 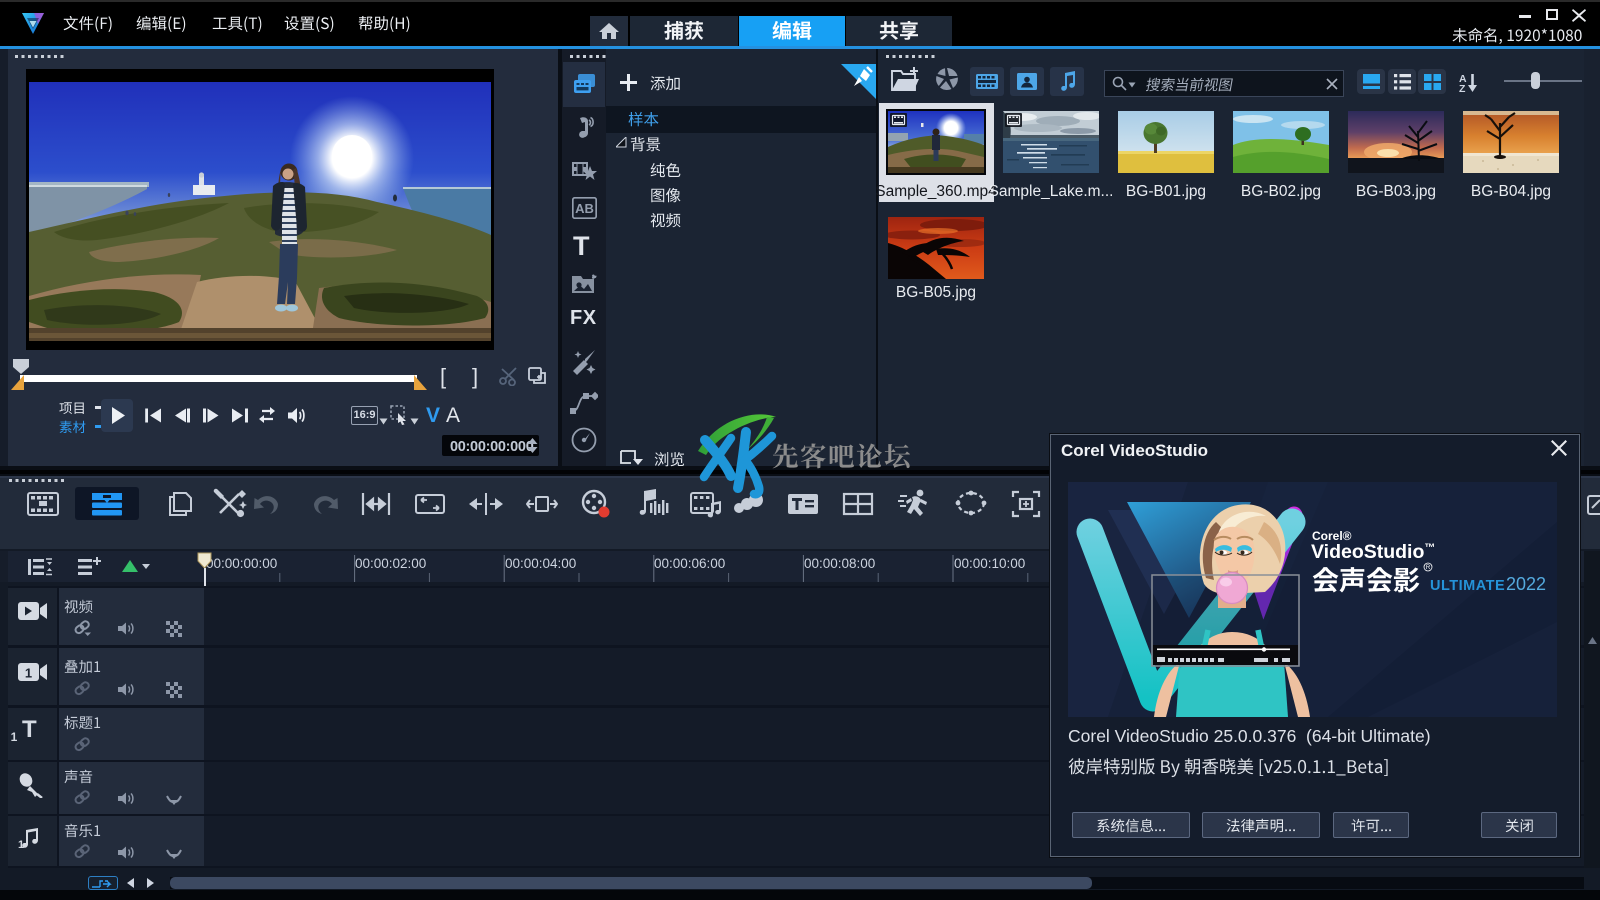 What do you see at coordinates (1526, 584) in the screenshot?
I see `svg-text: 2022` at bounding box center [1526, 584].